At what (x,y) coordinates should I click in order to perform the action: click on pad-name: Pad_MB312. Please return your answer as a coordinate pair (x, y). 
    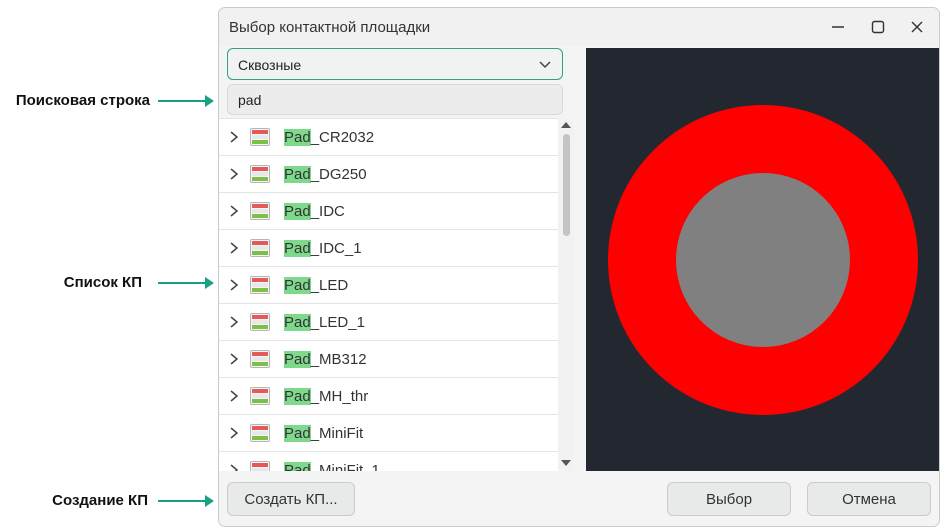
    Looking at the image, I should click on (325, 359).